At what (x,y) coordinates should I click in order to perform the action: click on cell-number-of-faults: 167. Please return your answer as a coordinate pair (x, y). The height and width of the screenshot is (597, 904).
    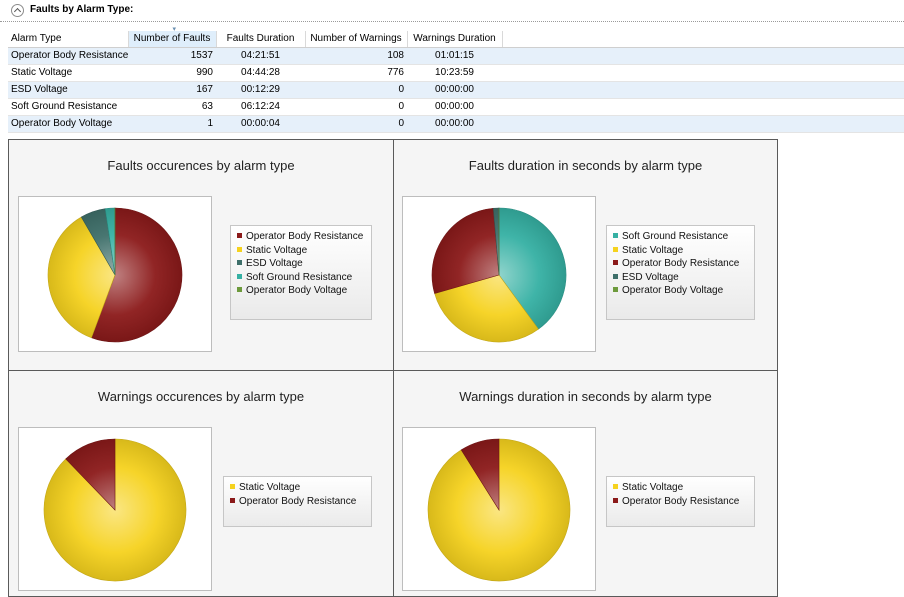
    Looking at the image, I should click on (172, 90).